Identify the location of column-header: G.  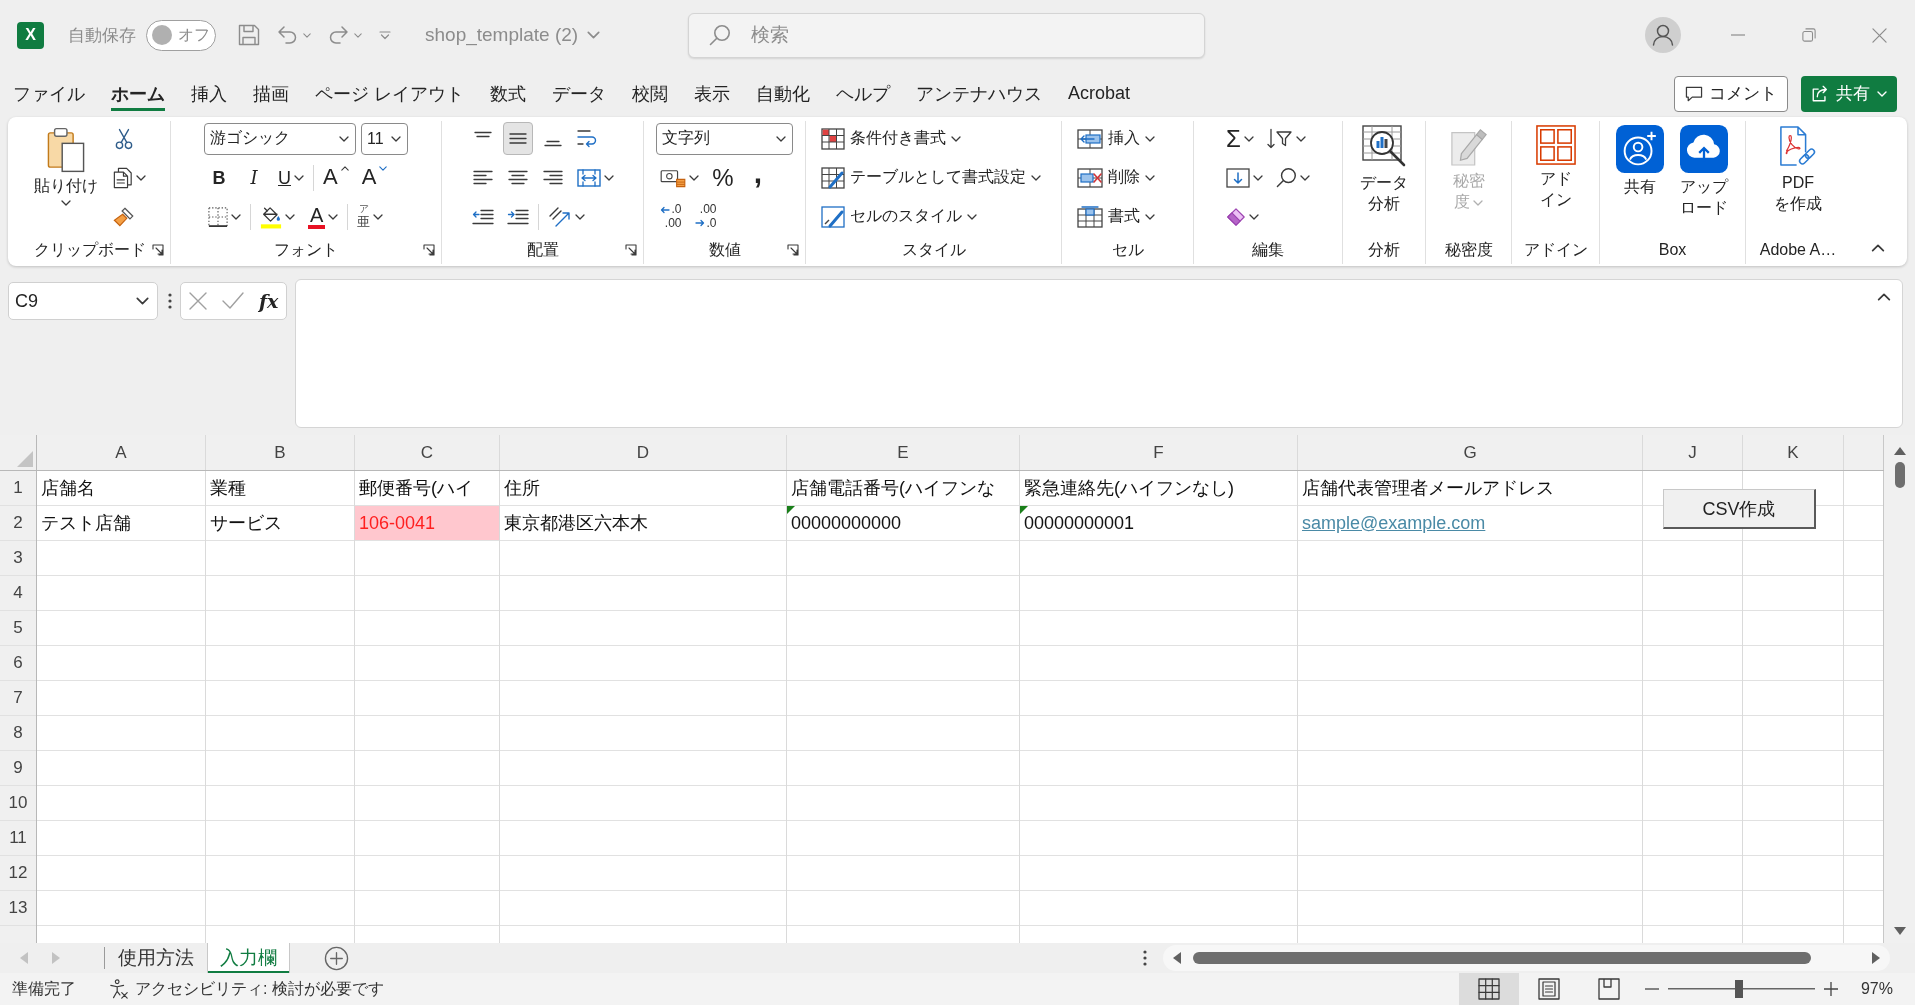
(1470, 452).